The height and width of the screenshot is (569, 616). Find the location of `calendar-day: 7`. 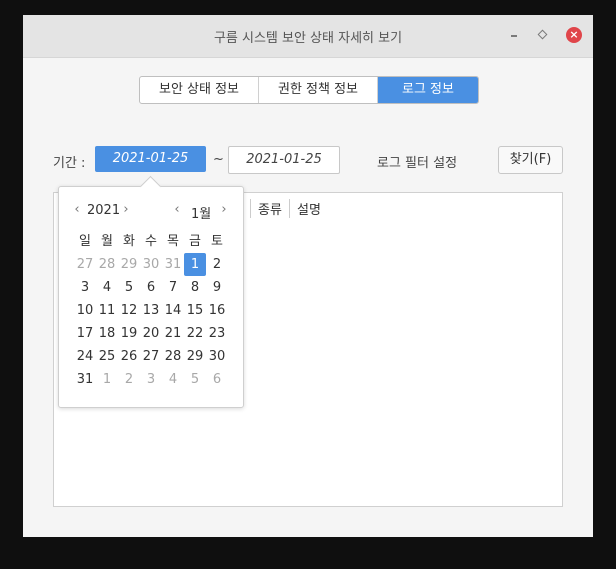

calendar-day: 7 is located at coordinates (173, 287).